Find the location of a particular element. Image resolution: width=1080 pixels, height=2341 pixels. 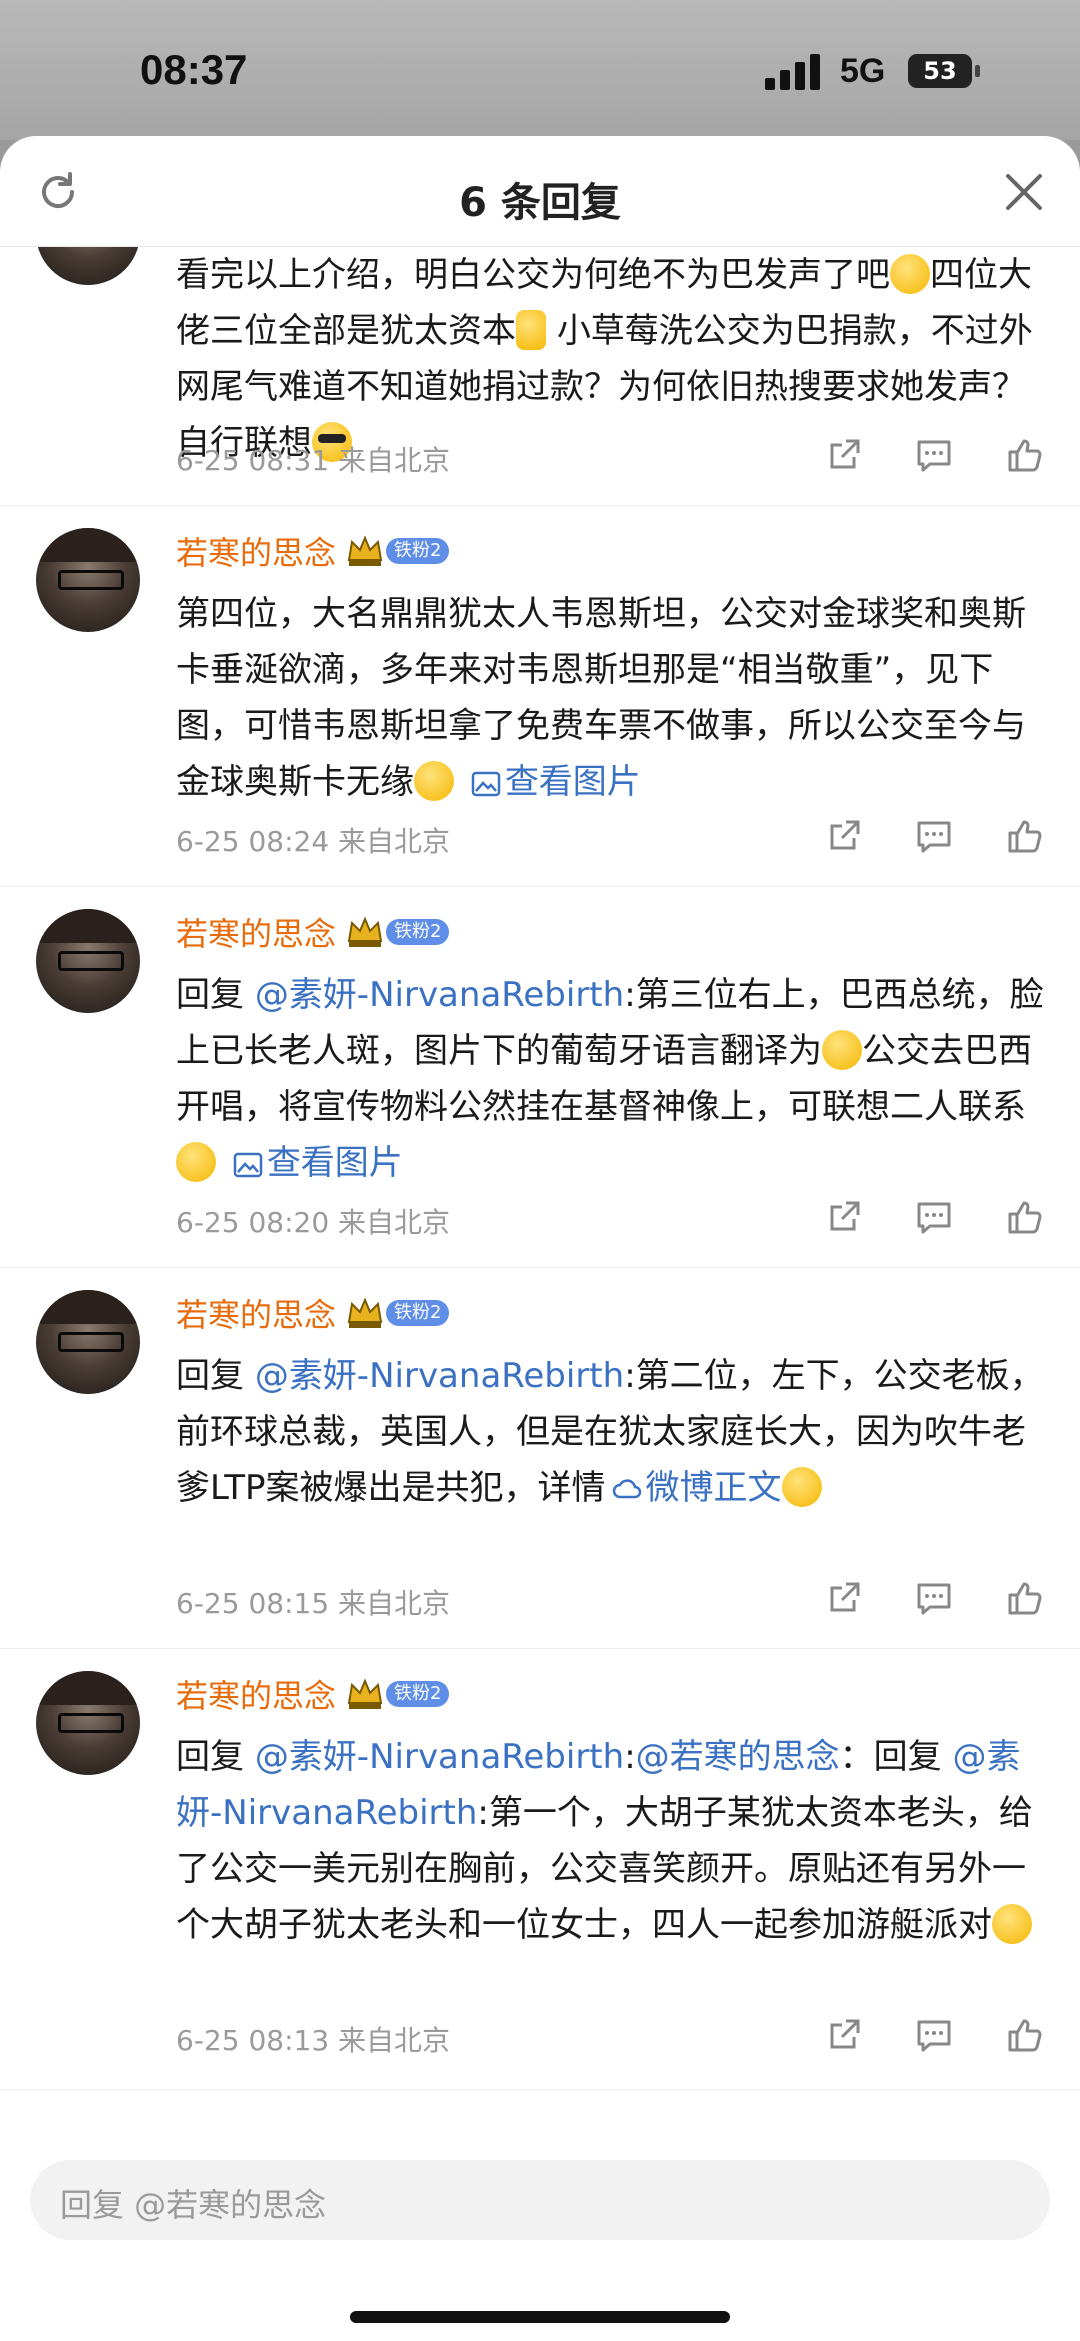

mention-link: @若寒的思念 is located at coordinates (738, 1757).